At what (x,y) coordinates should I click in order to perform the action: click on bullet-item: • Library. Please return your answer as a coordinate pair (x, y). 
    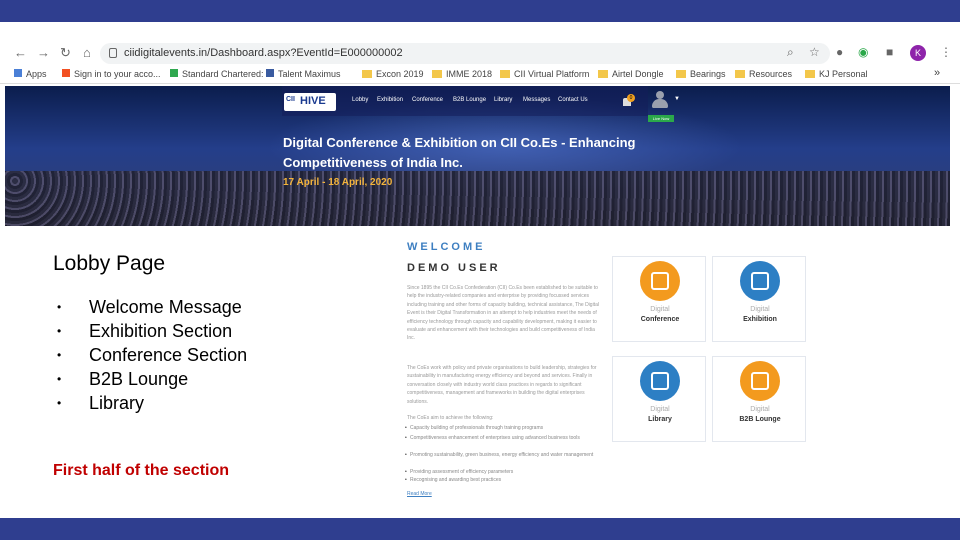
    Looking at the image, I should click on (101, 403).